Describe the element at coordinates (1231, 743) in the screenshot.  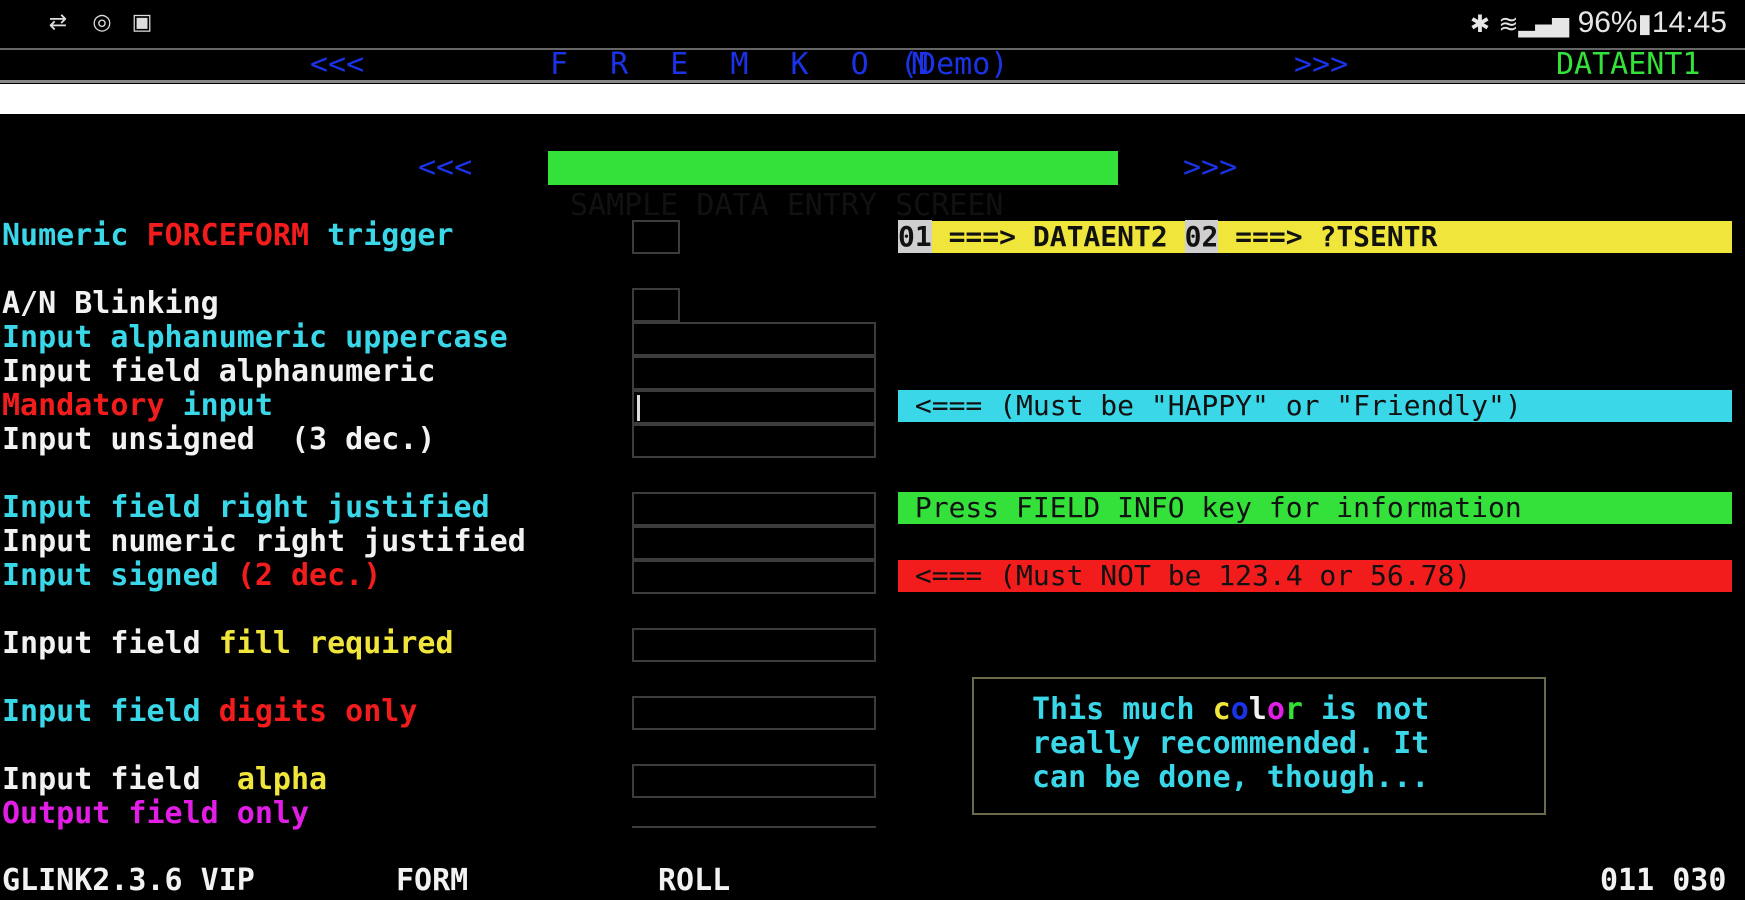
I see `note-line-2: really recommended. It` at that location.